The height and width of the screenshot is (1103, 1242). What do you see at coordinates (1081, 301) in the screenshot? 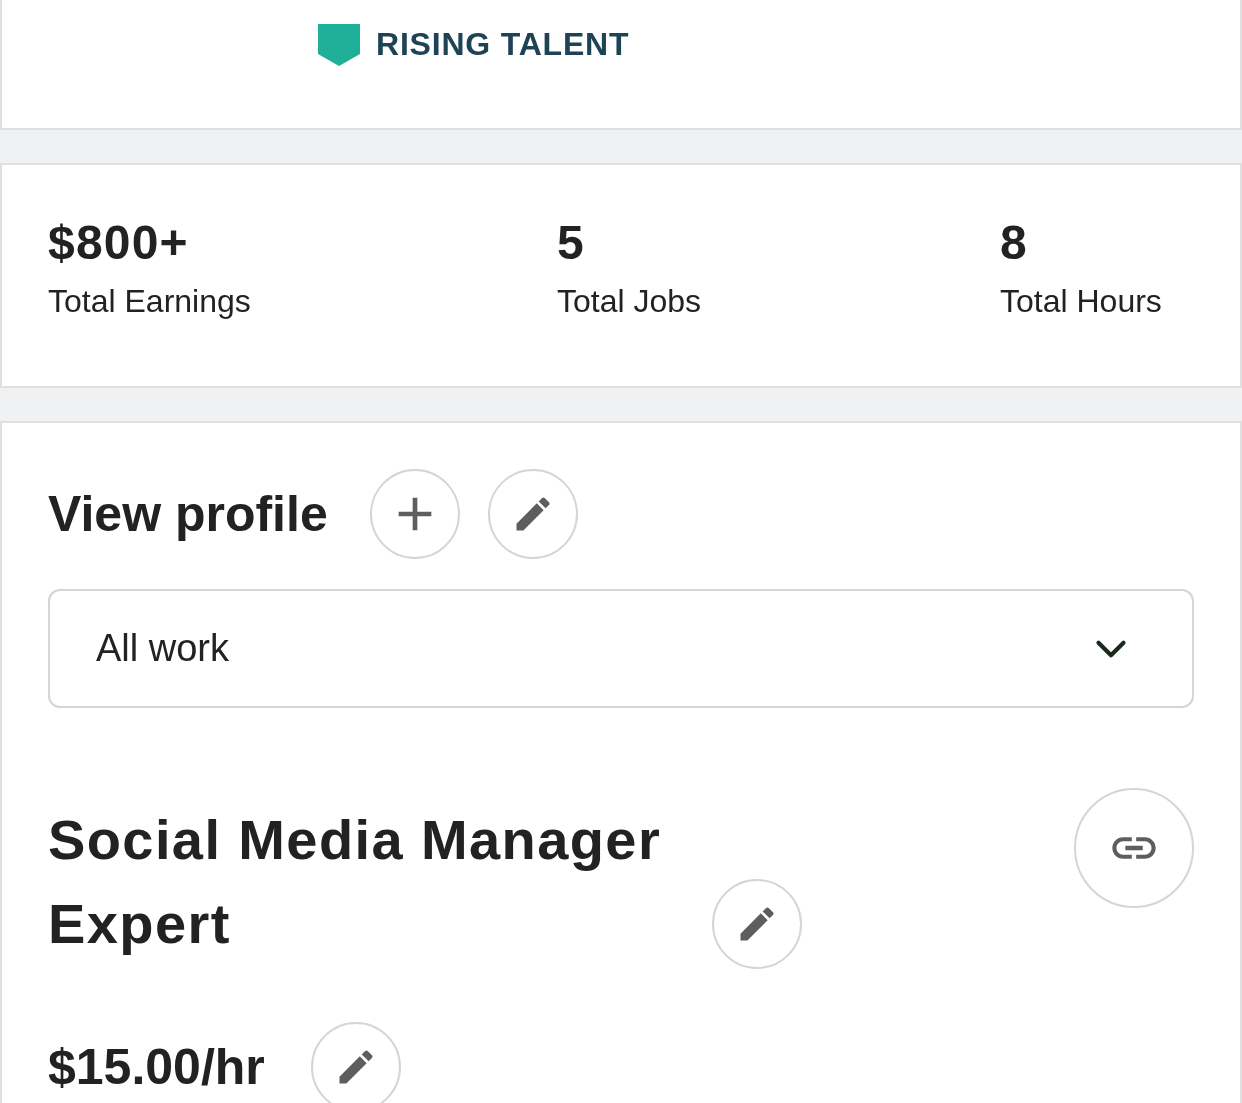
I see `stat-label: Total Hours` at bounding box center [1081, 301].